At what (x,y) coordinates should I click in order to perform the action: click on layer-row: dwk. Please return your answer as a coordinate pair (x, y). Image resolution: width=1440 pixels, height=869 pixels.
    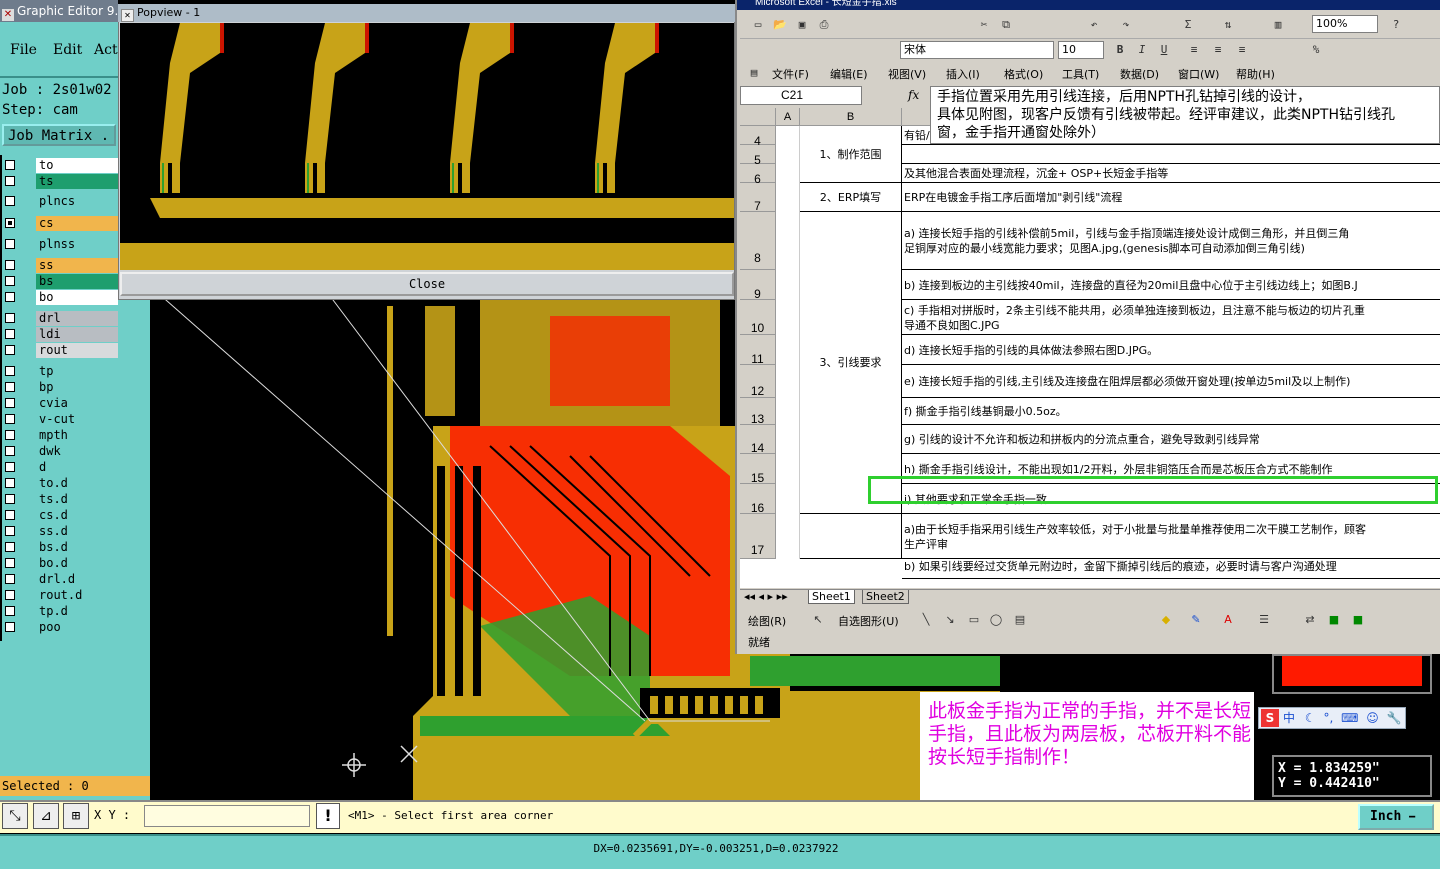
    Looking at the image, I should click on (60, 451).